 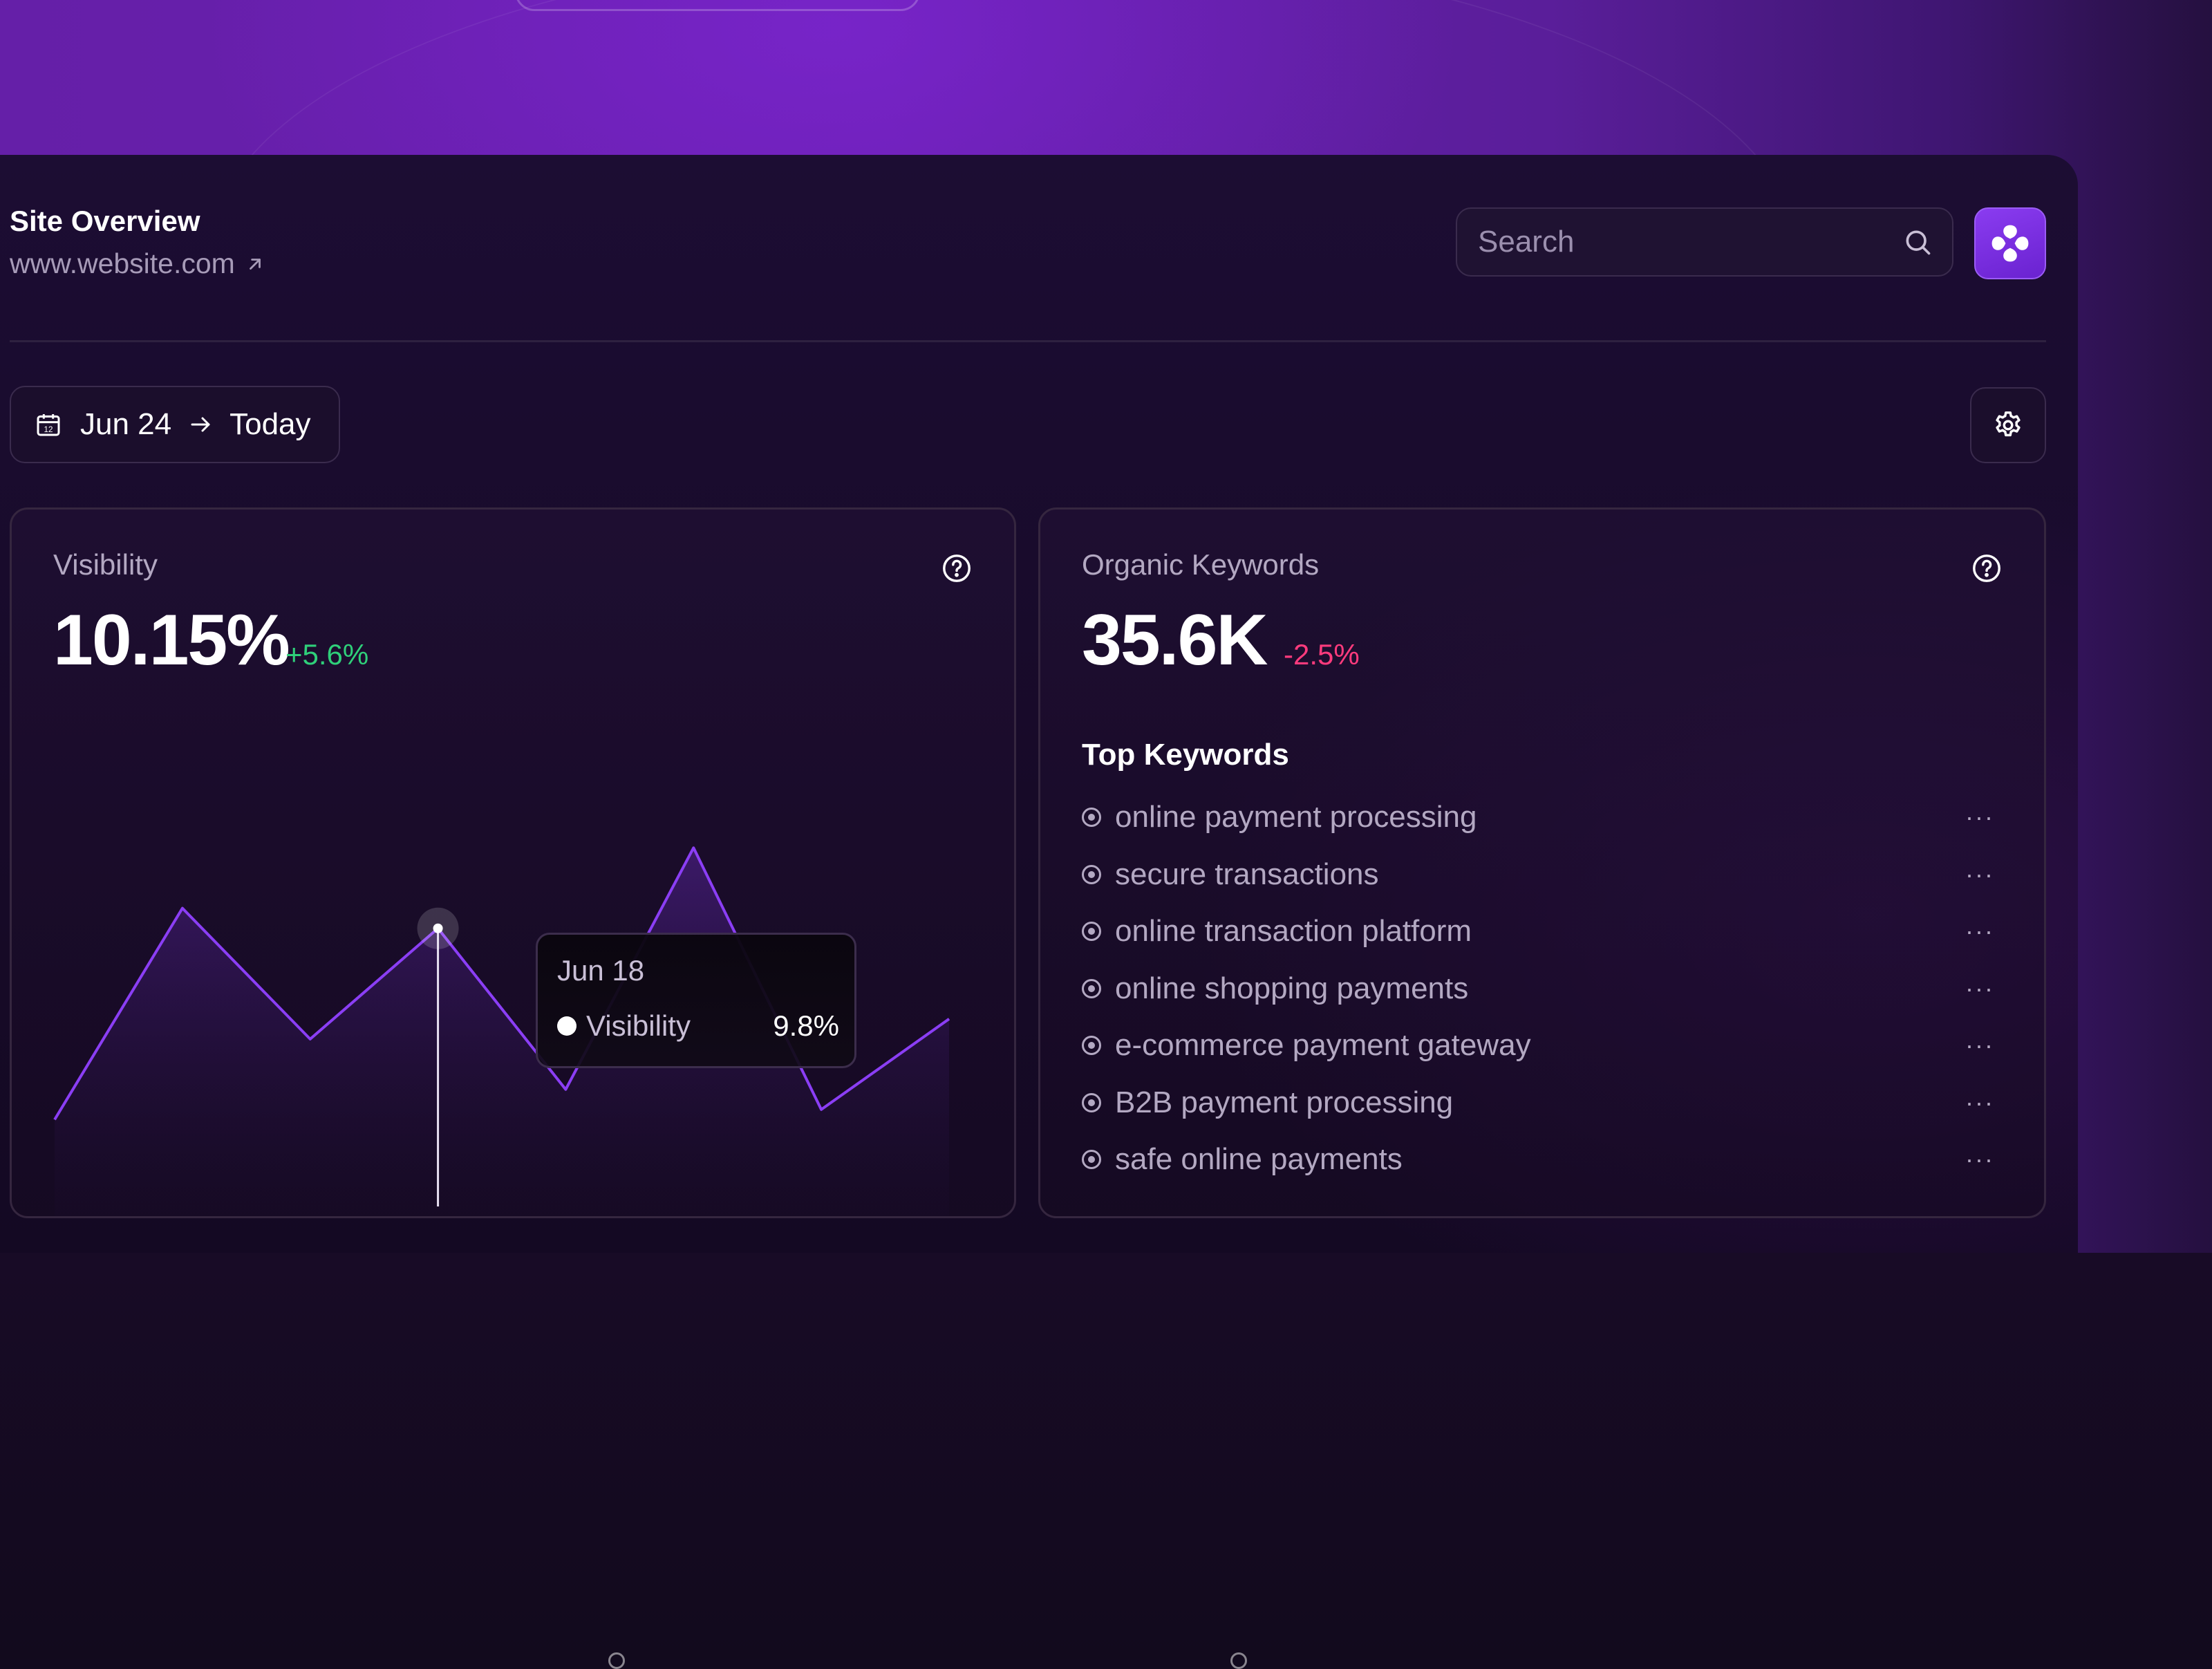 What do you see at coordinates (270, 424) in the screenshot?
I see `date-range-end: Today` at bounding box center [270, 424].